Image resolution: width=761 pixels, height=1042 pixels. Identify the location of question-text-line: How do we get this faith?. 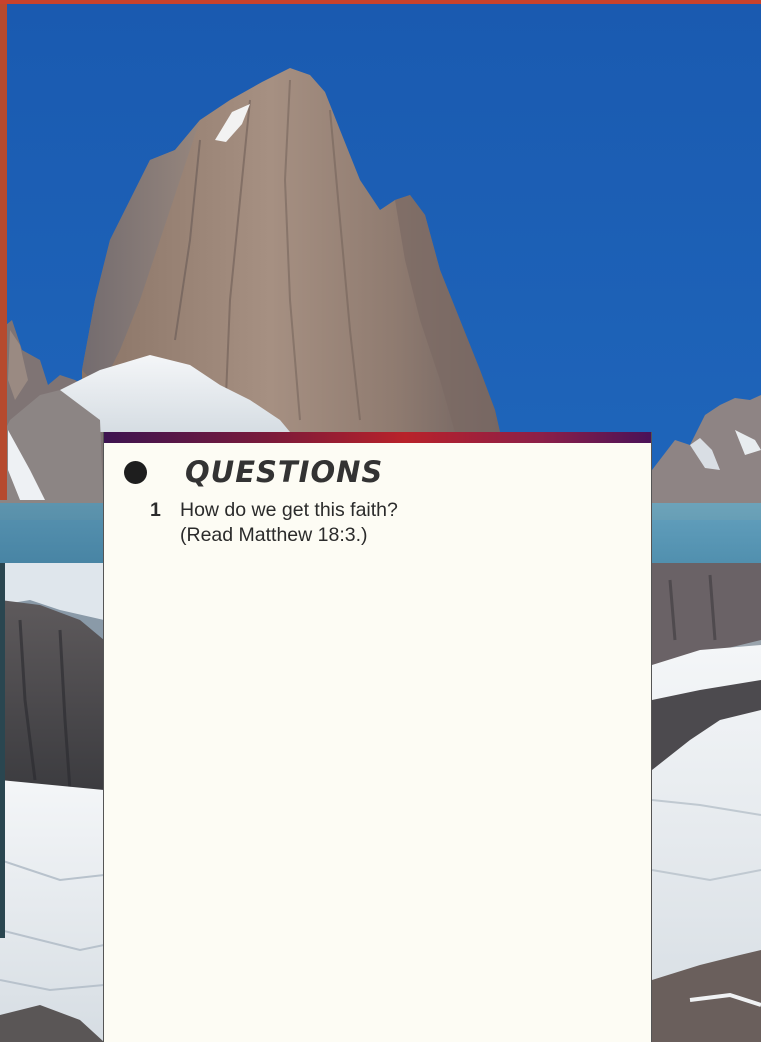
(289, 510).